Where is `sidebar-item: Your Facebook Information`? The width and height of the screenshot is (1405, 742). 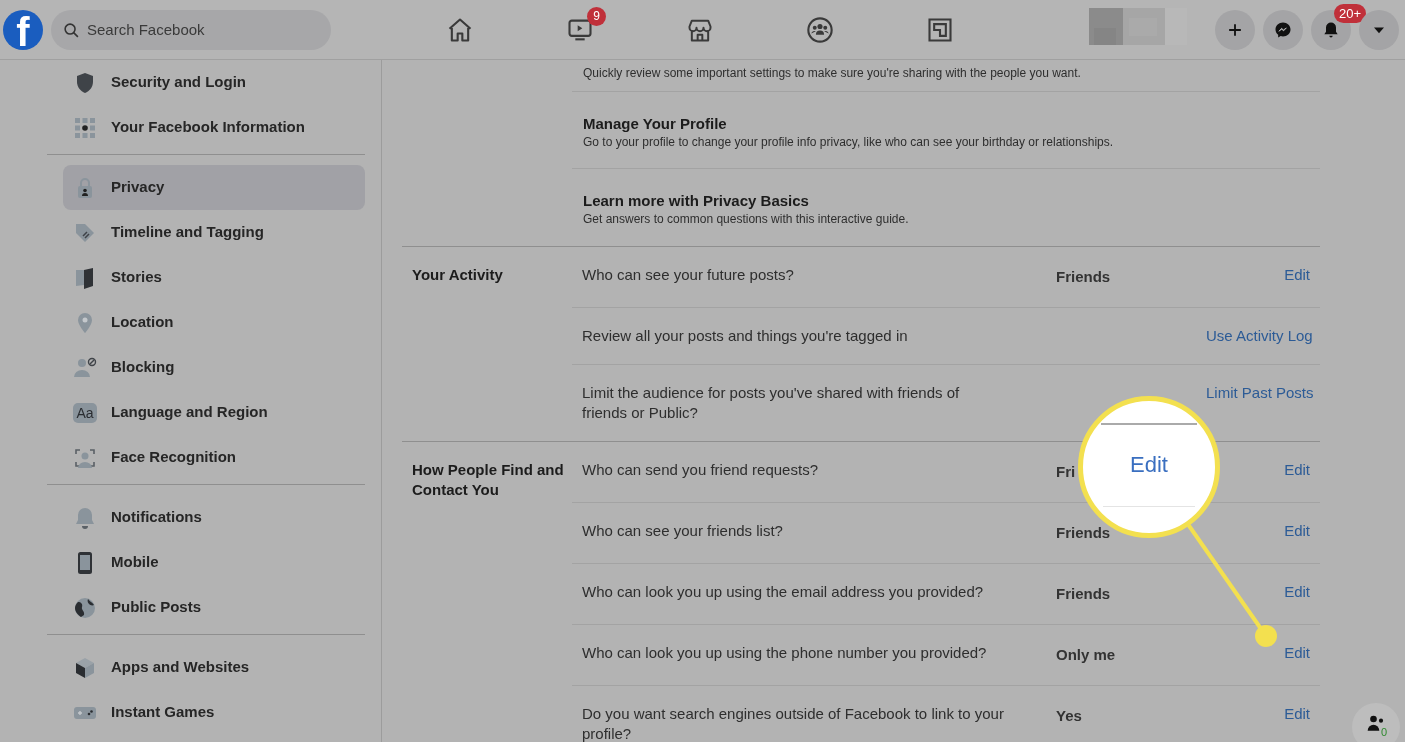 sidebar-item: Your Facebook Information is located at coordinates (214, 127).